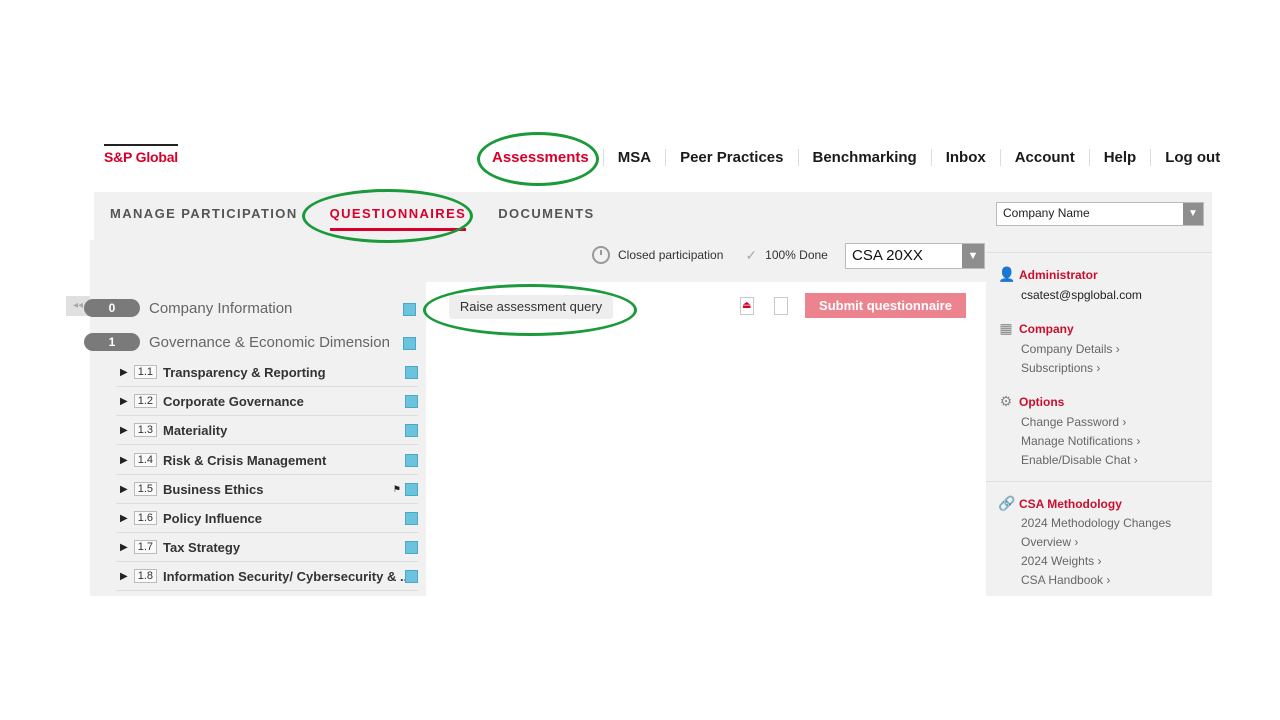 This screenshot has height=720, width=1280. Describe the element at coordinates (244, 372) in the screenshot. I see `item-label: Transparency & Reporting` at that location.